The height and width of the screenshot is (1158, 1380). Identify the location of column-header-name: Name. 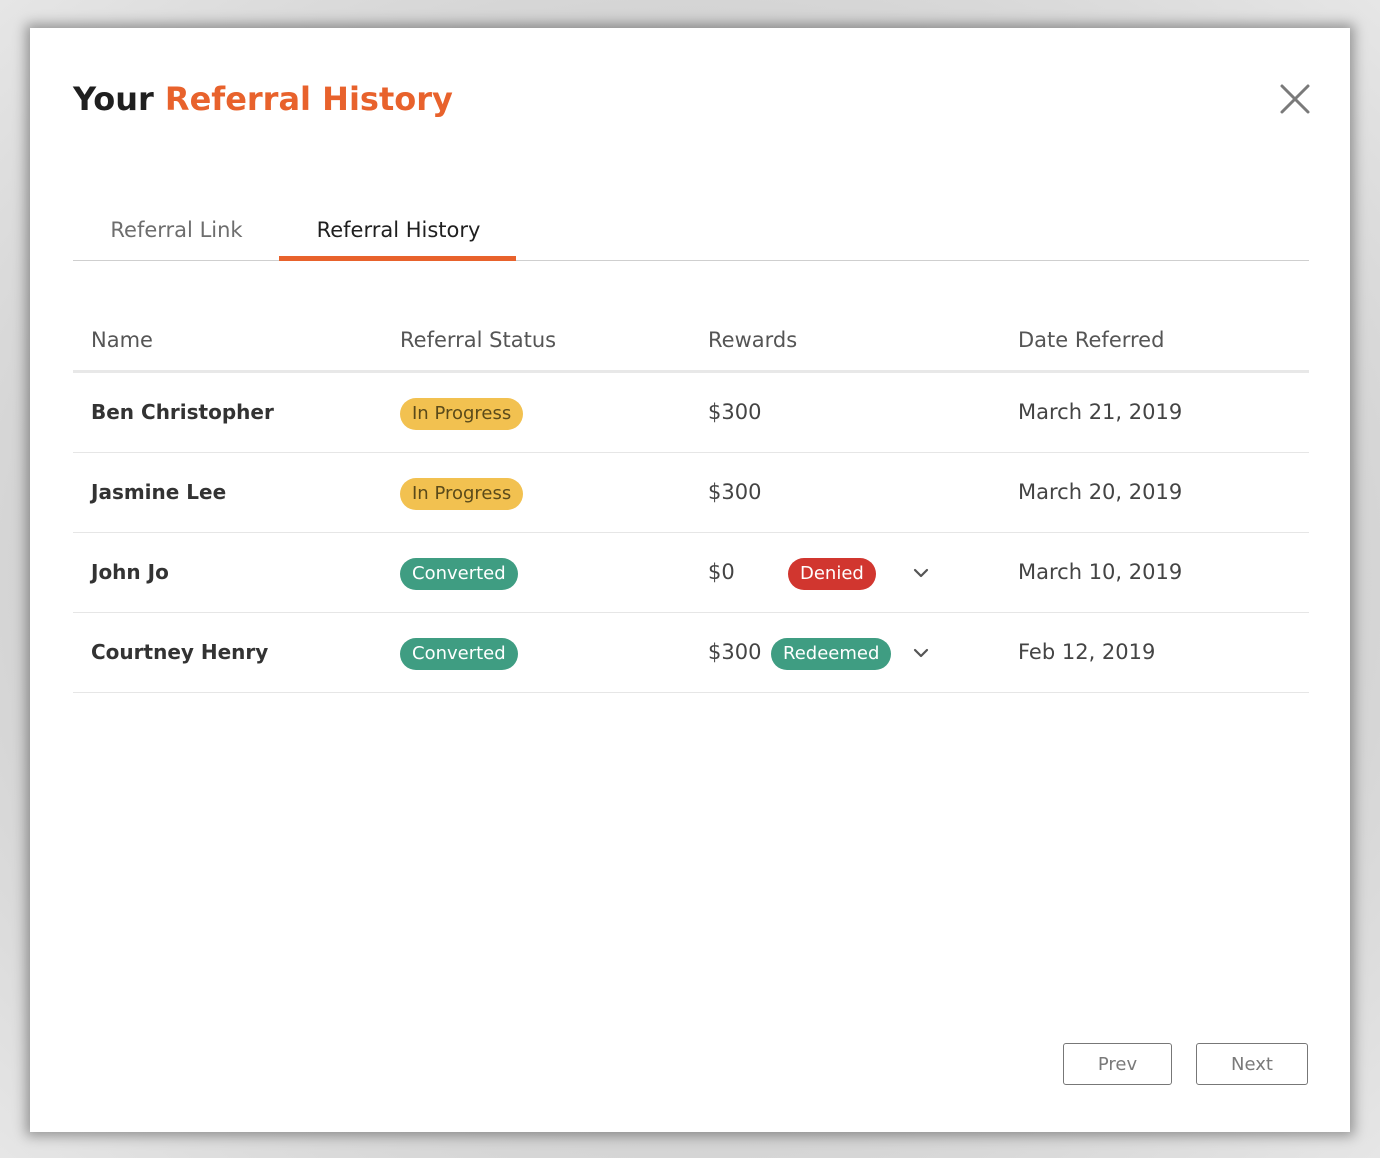
(122, 340).